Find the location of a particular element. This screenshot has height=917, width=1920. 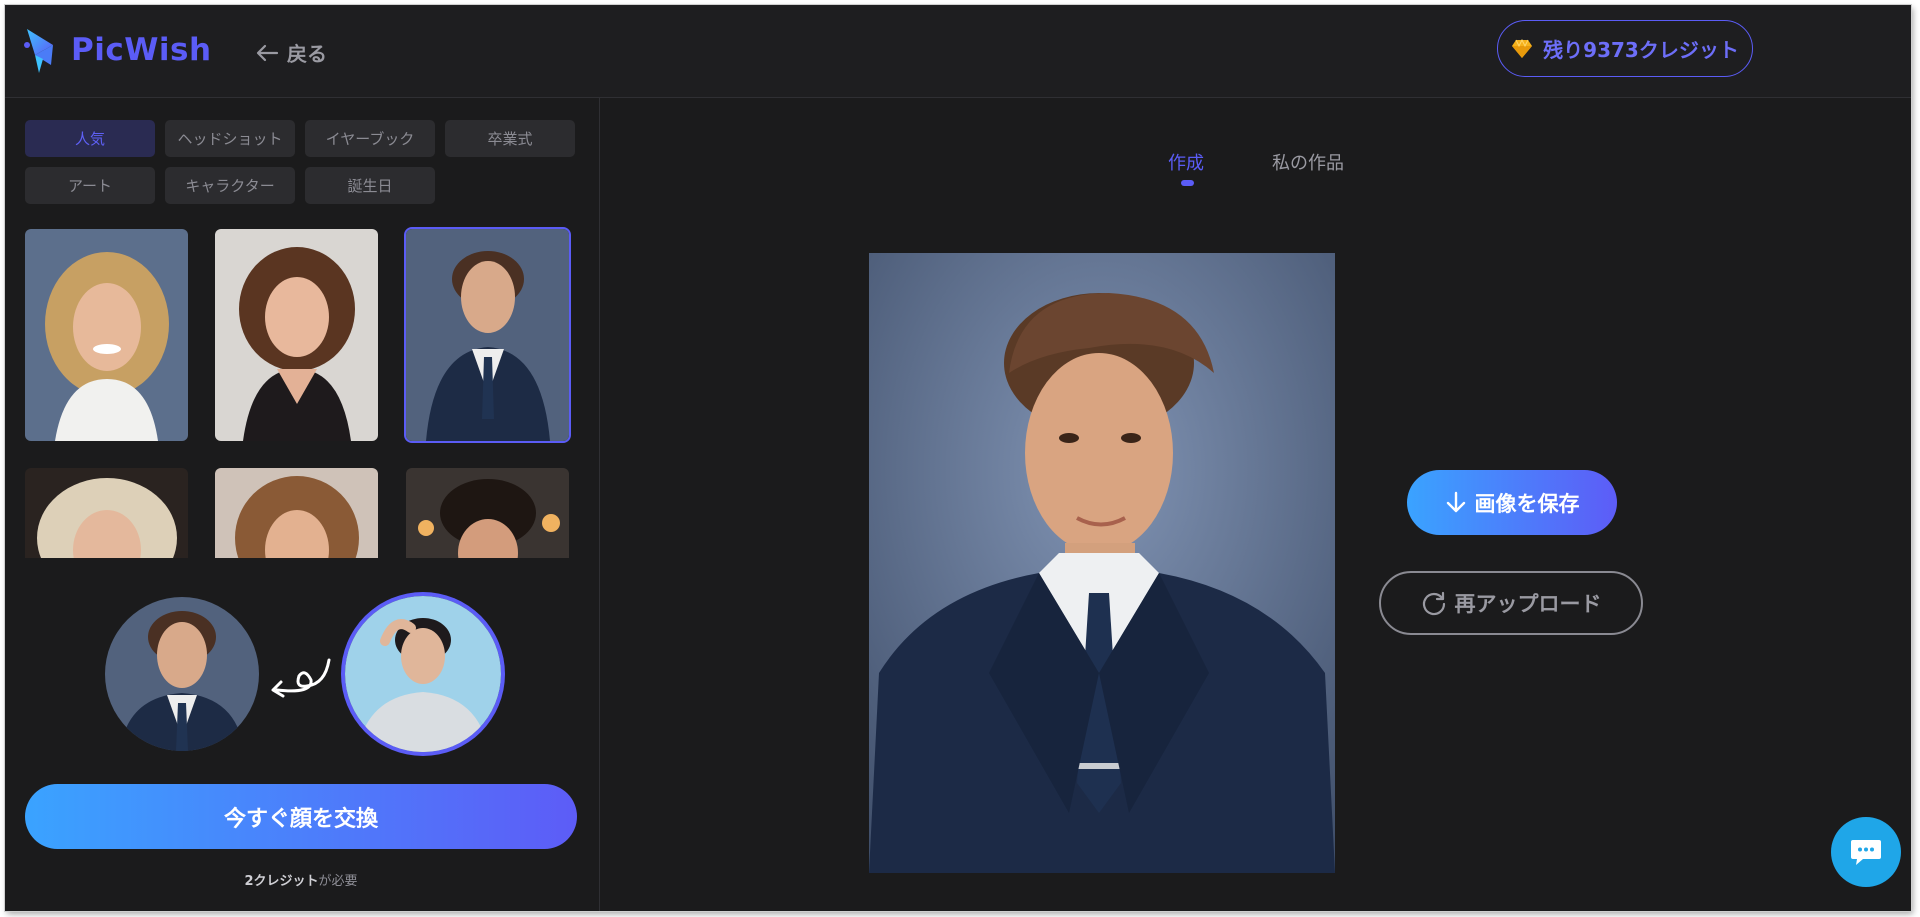

template-face-avatar is located at coordinates (182, 674).